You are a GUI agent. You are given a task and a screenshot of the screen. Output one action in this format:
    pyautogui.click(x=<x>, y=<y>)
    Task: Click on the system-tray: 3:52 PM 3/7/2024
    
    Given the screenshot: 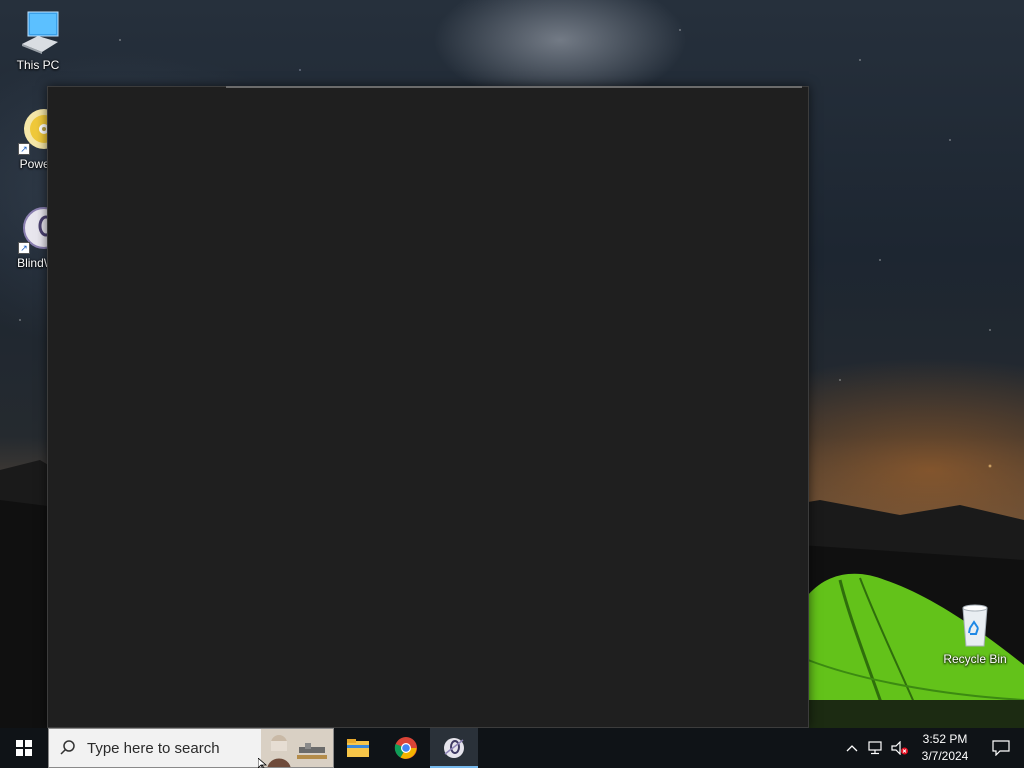 What is the action you would take?
    pyautogui.click(x=932, y=748)
    